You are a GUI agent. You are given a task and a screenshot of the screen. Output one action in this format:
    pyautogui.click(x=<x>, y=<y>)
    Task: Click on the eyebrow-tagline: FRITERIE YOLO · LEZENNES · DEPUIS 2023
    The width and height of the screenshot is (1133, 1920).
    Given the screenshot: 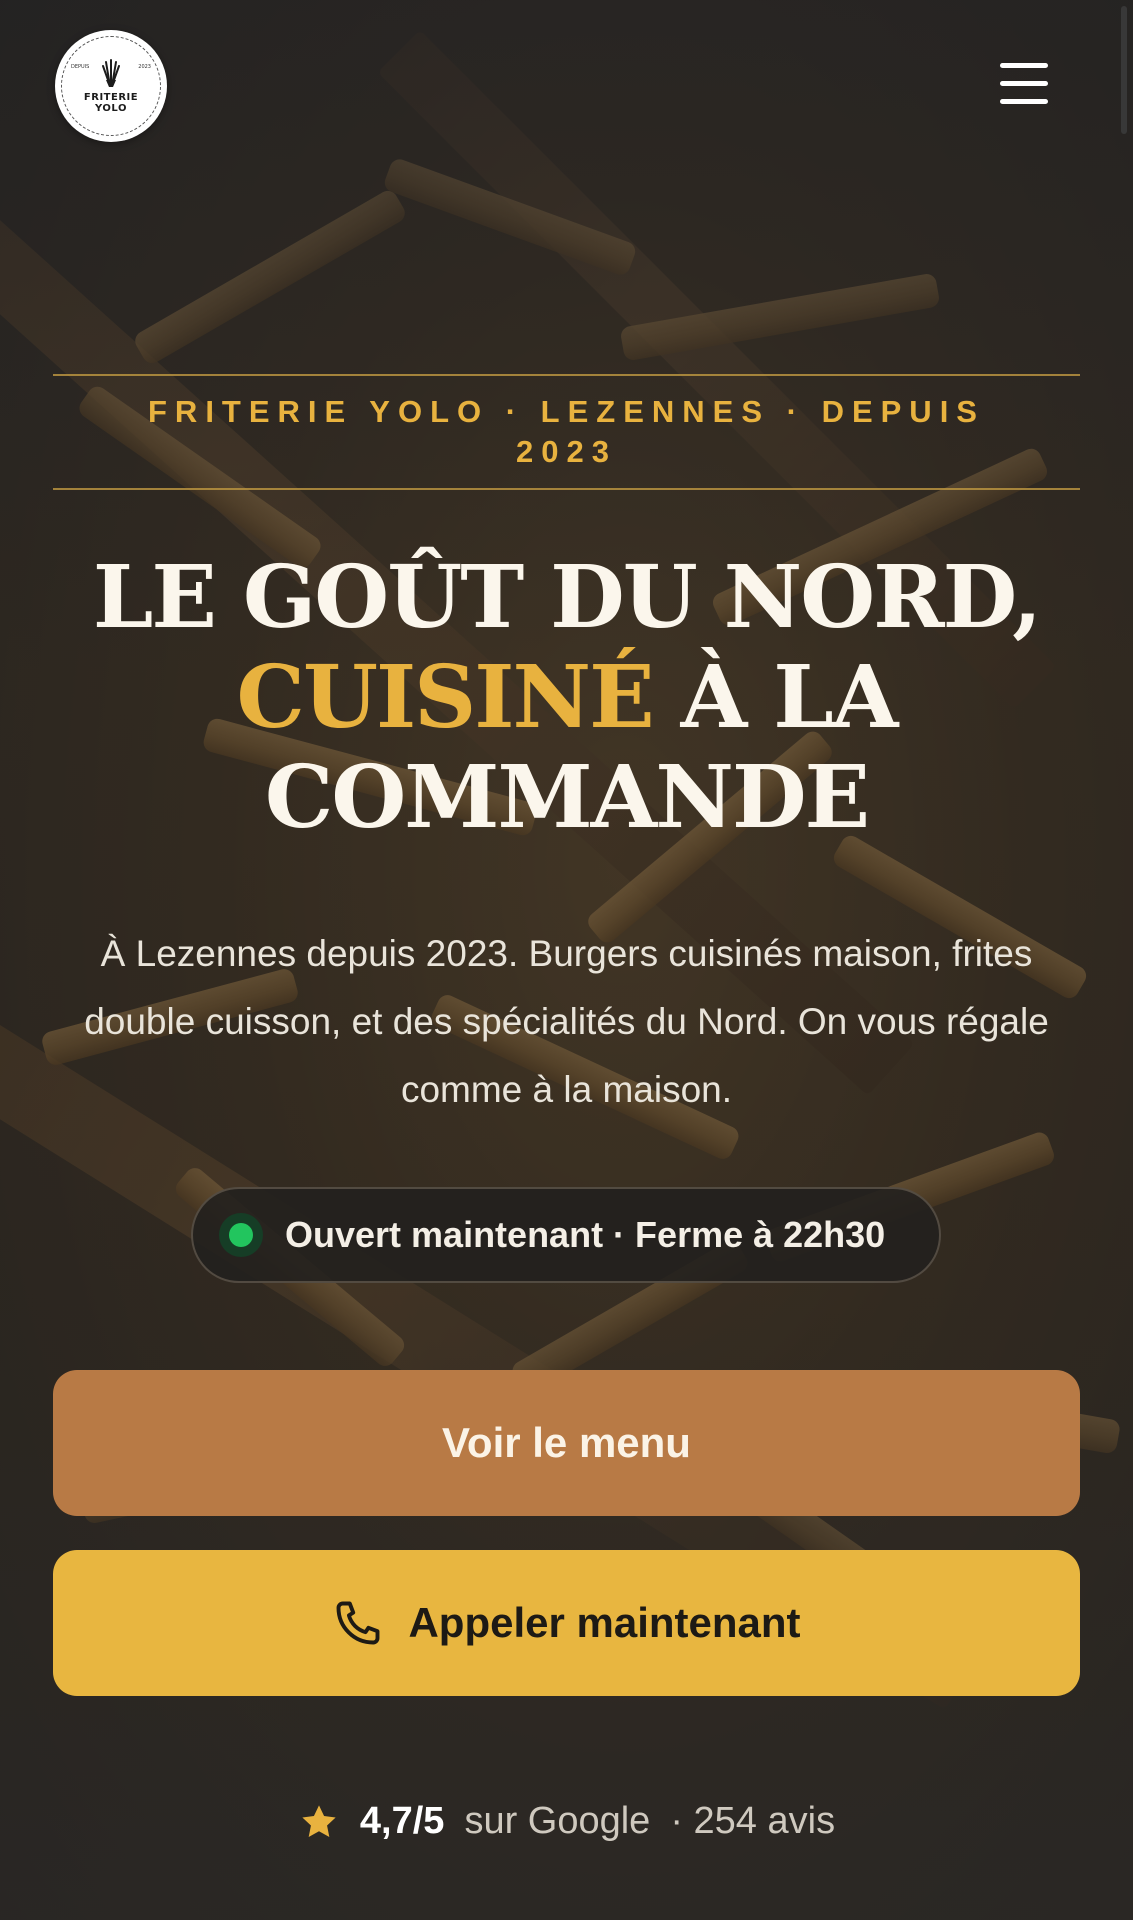 What is the action you would take?
    pyautogui.click(x=566, y=431)
    